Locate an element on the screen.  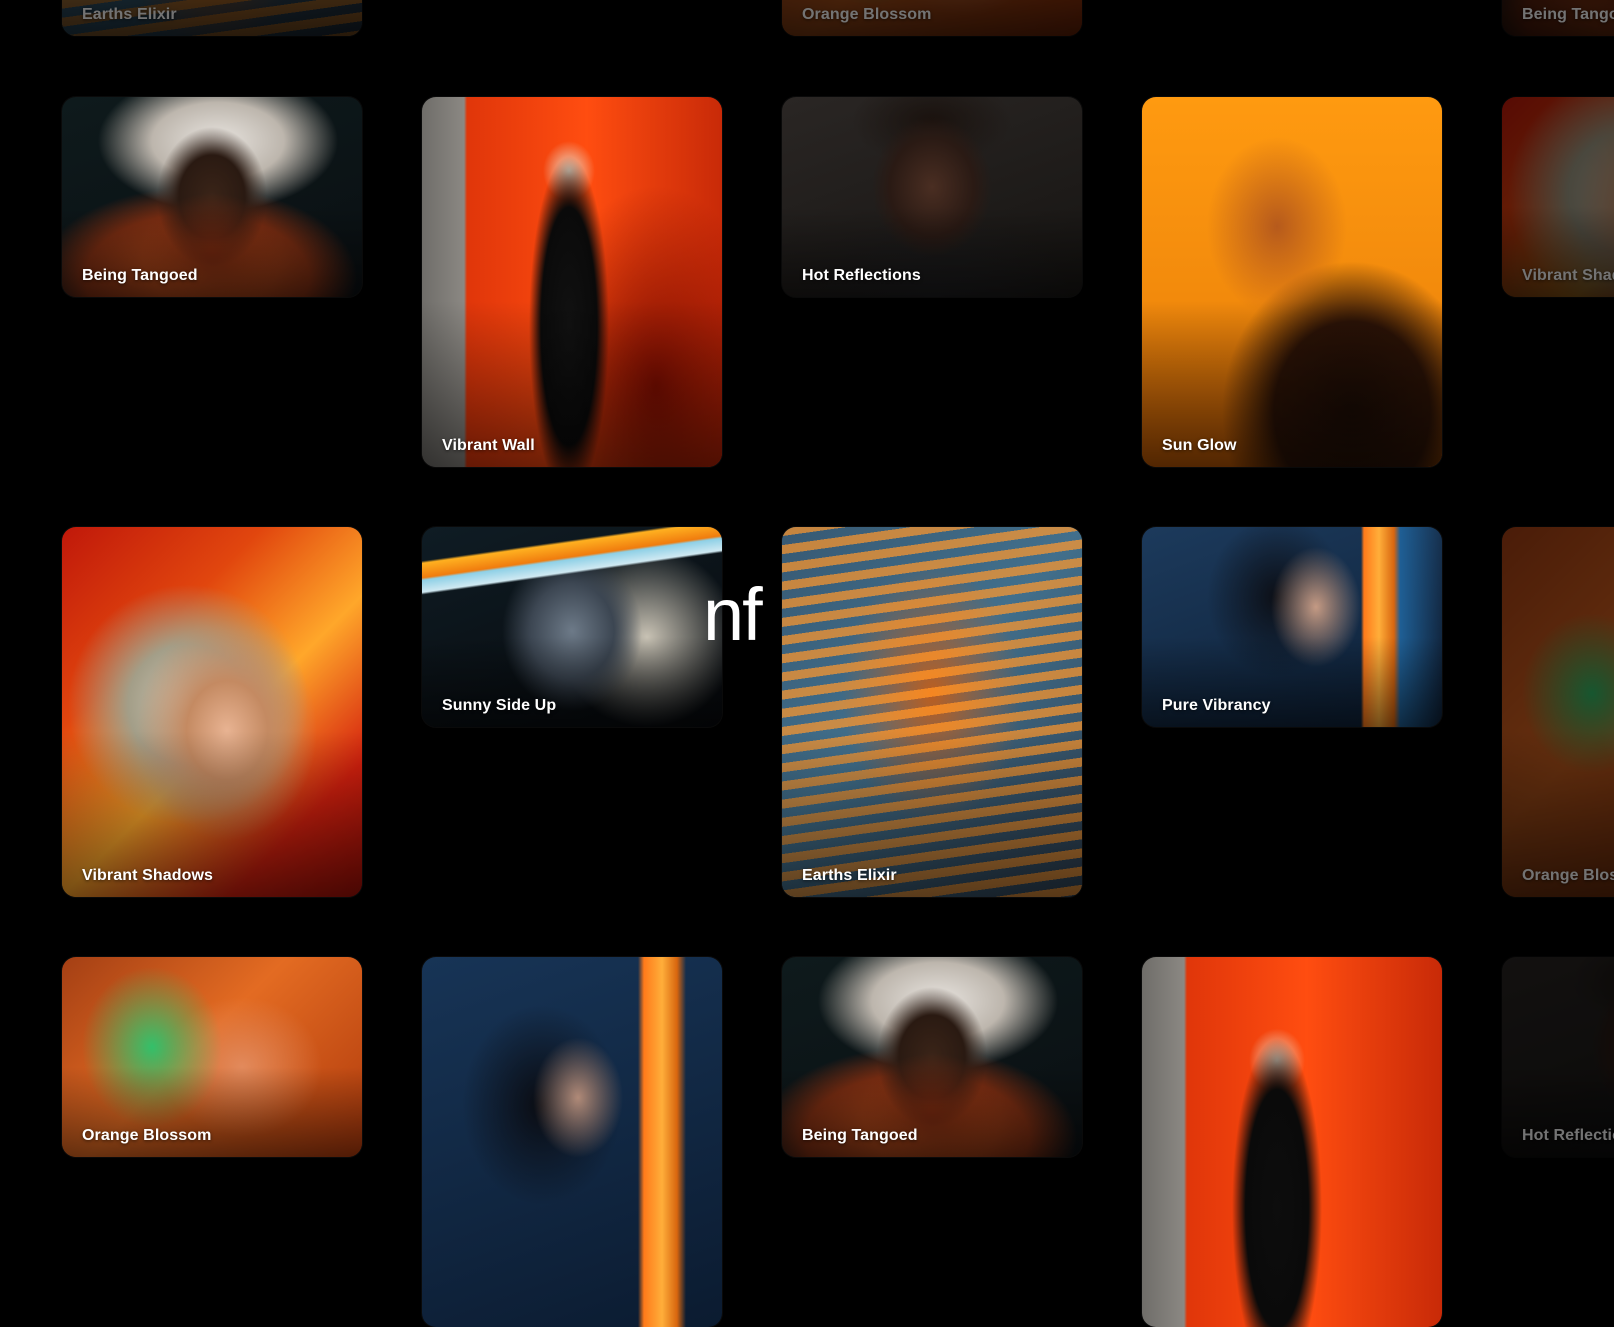
card-caption: Being Tango is located at coordinates (1568, 14).